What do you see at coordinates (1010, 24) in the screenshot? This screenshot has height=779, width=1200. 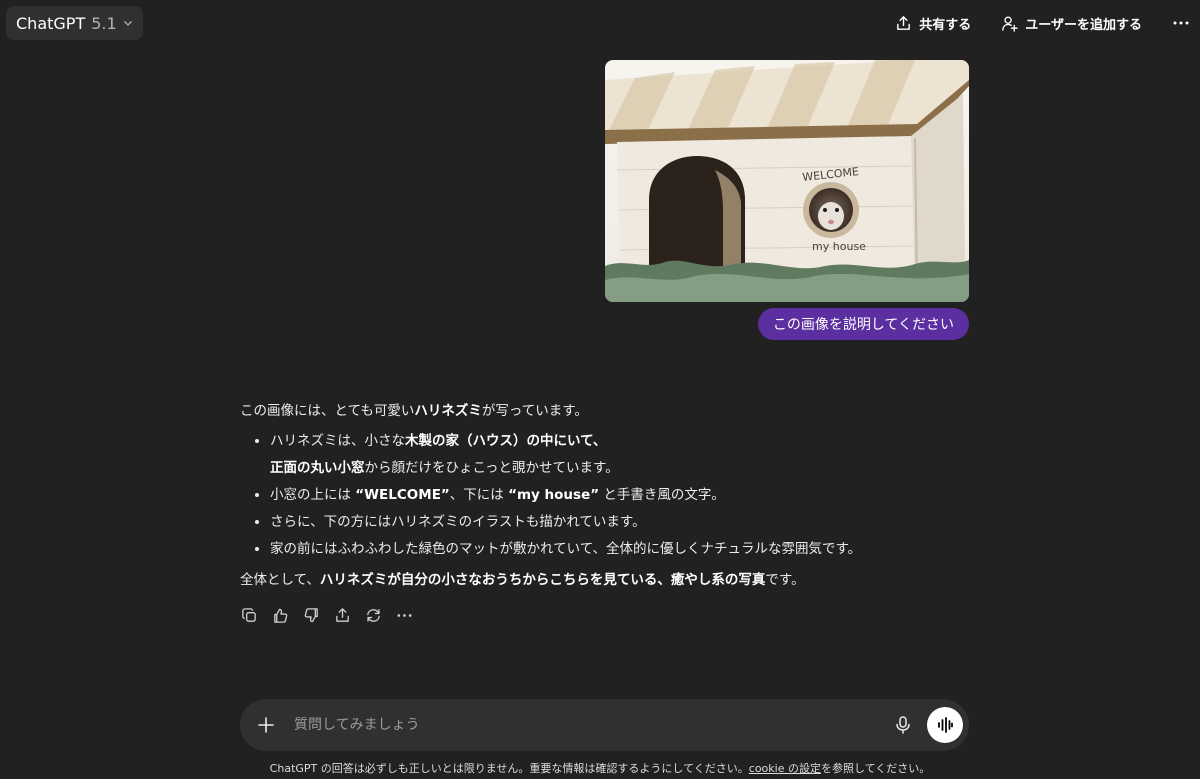 I see `add-user-icon` at bounding box center [1010, 24].